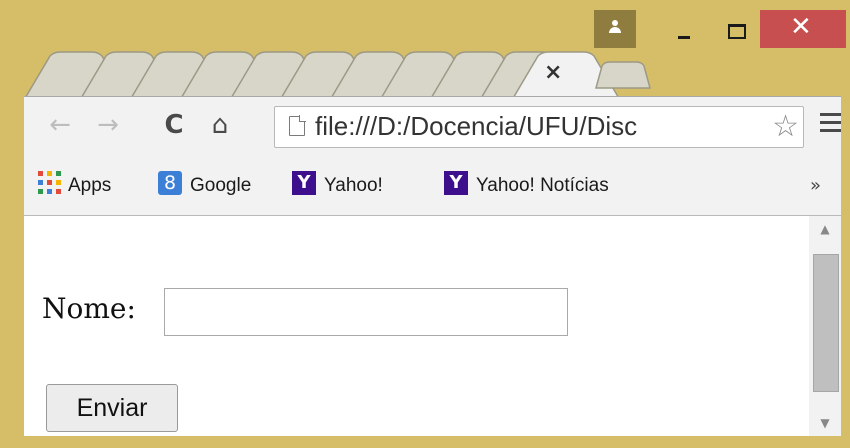  What do you see at coordinates (456, 183) in the screenshot?
I see `yahoo-news-icon: Y` at bounding box center [456, 183].